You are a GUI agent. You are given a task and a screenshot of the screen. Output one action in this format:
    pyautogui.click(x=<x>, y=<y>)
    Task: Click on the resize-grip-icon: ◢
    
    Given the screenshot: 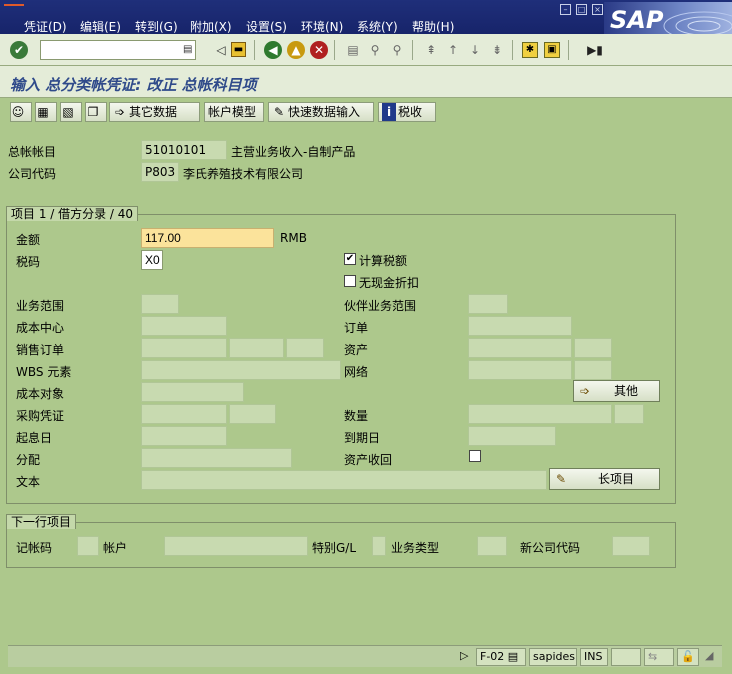 What is the action you would take?
    pyautogui.click(x=711, y=657)
    